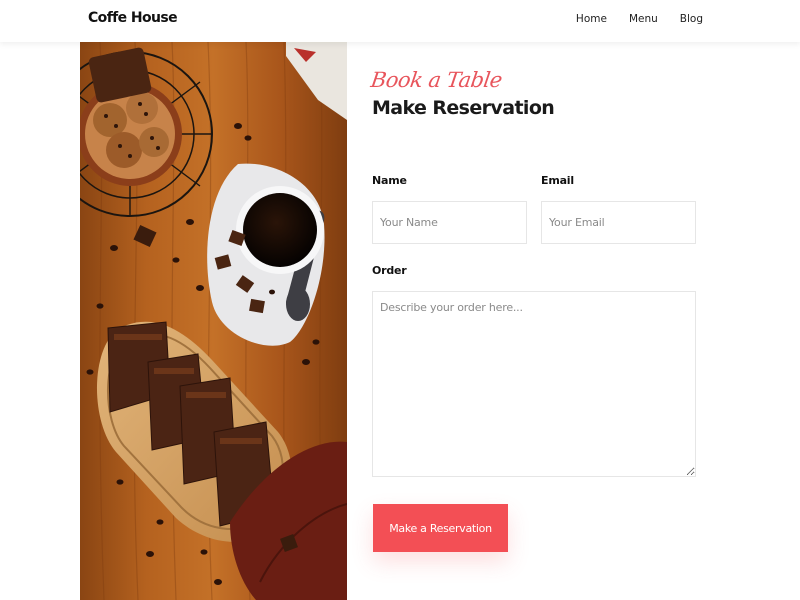  I want to click on name-input, so click(449, 222).